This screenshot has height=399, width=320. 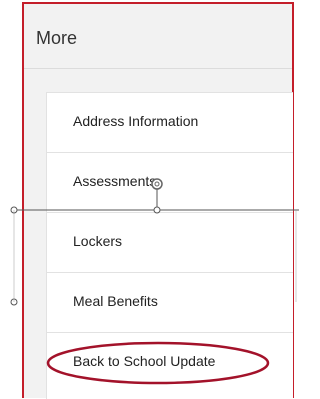 I want to click on menu-item-label: Back to School Update, so click(x=144, y=361).